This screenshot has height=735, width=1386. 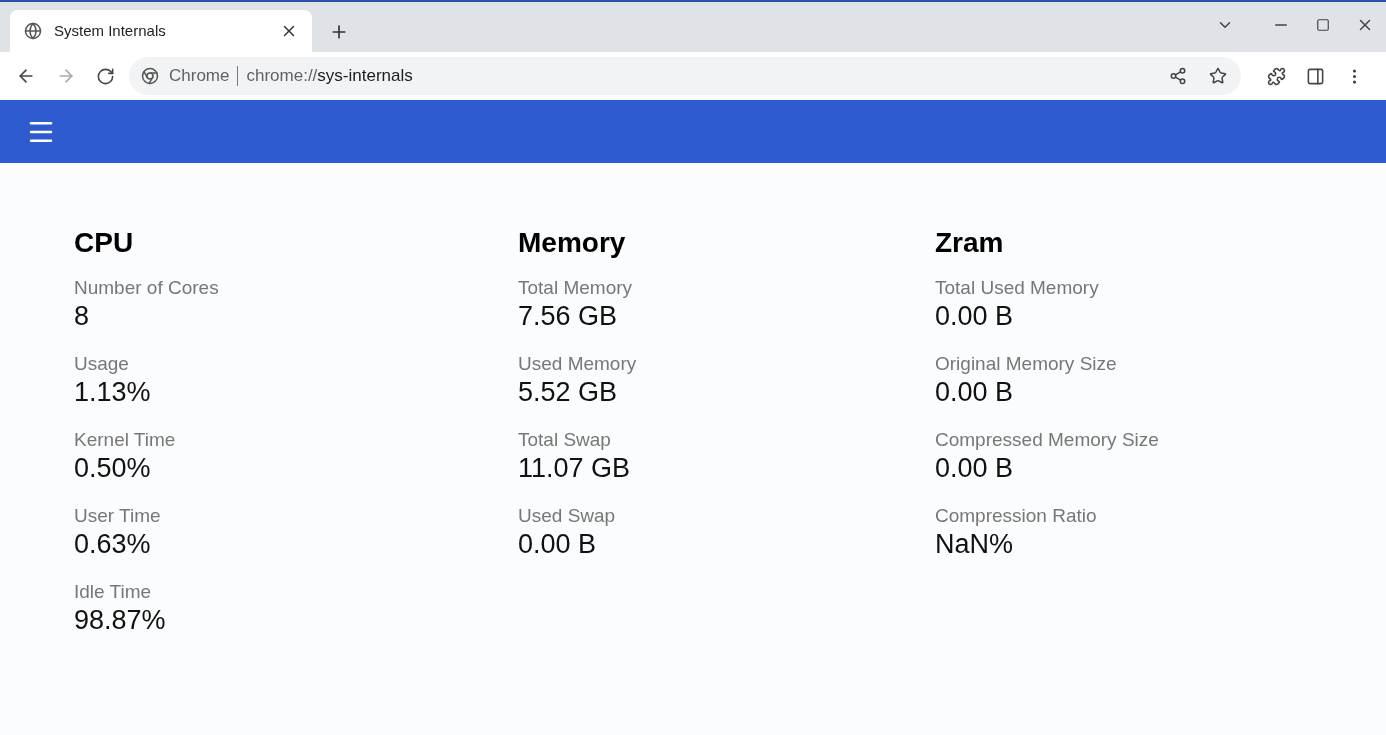 What do you see at coordinates (568, 392) in the screenshot?
I see `stat-value: 5.52 GB` at bounding box center [568, 392].